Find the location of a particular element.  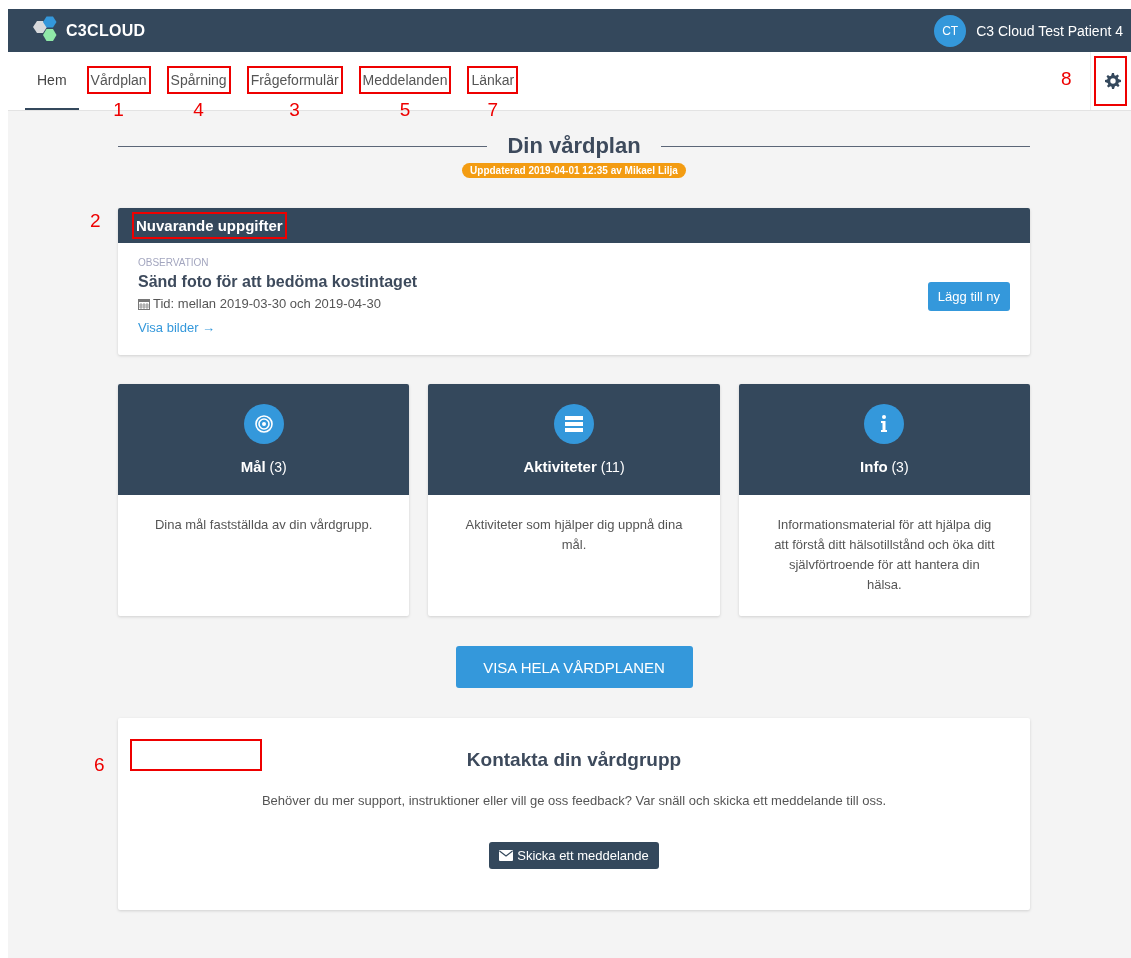

updated-badge: Uppdaterad 2019-04-01 12:35 av Mikael Lilja is located at coordinates (574, 170).